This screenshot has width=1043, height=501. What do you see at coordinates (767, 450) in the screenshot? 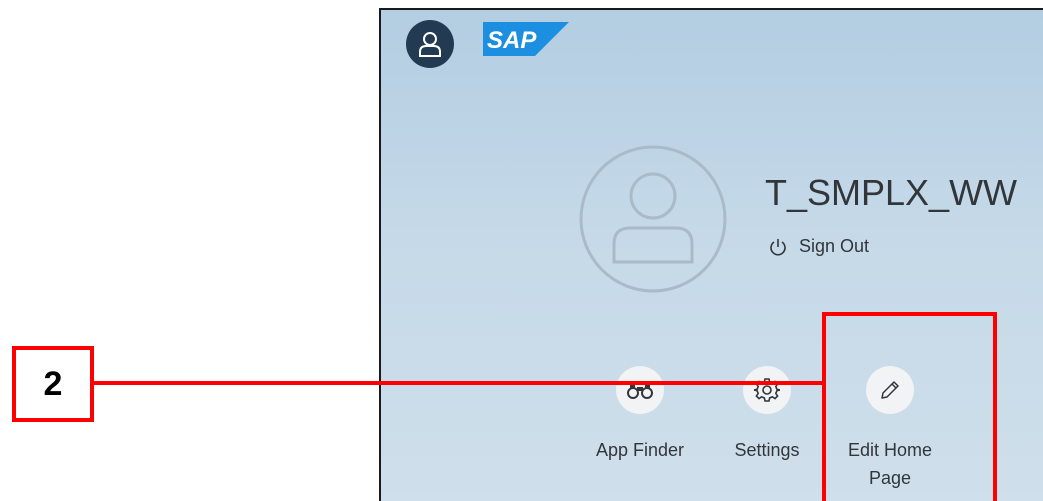
I see `settings-label: Settings` at bounding box center [767, 450].